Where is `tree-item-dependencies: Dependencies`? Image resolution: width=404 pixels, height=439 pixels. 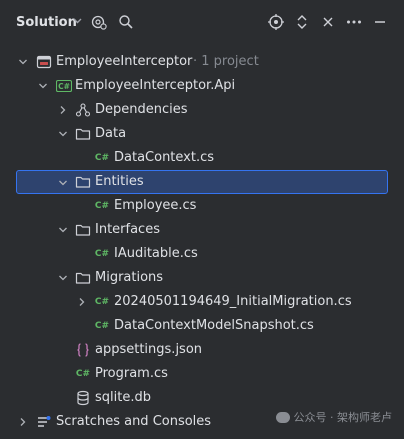
tree-item-dependencies: Dependencies is located at coordinates (202, 110).